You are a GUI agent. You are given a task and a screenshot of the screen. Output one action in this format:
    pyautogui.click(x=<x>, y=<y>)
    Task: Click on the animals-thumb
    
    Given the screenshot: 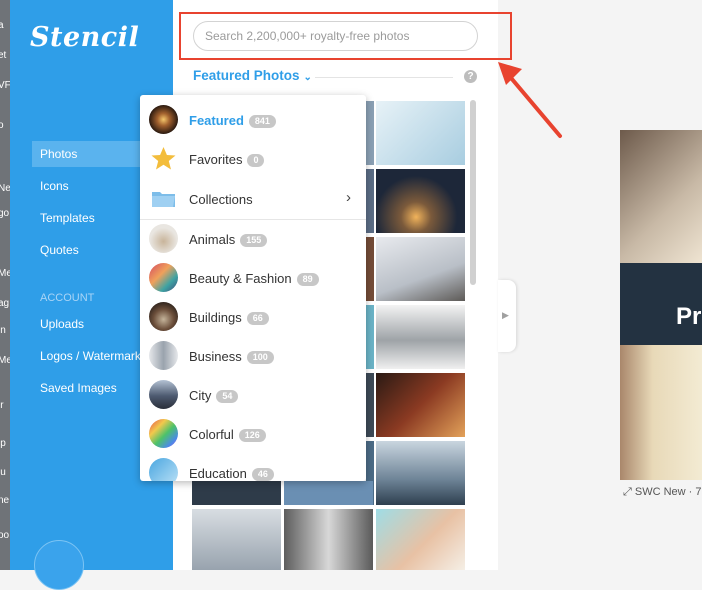 What is the action you would take?
    pyautogui.click(x=163, y=238)
    